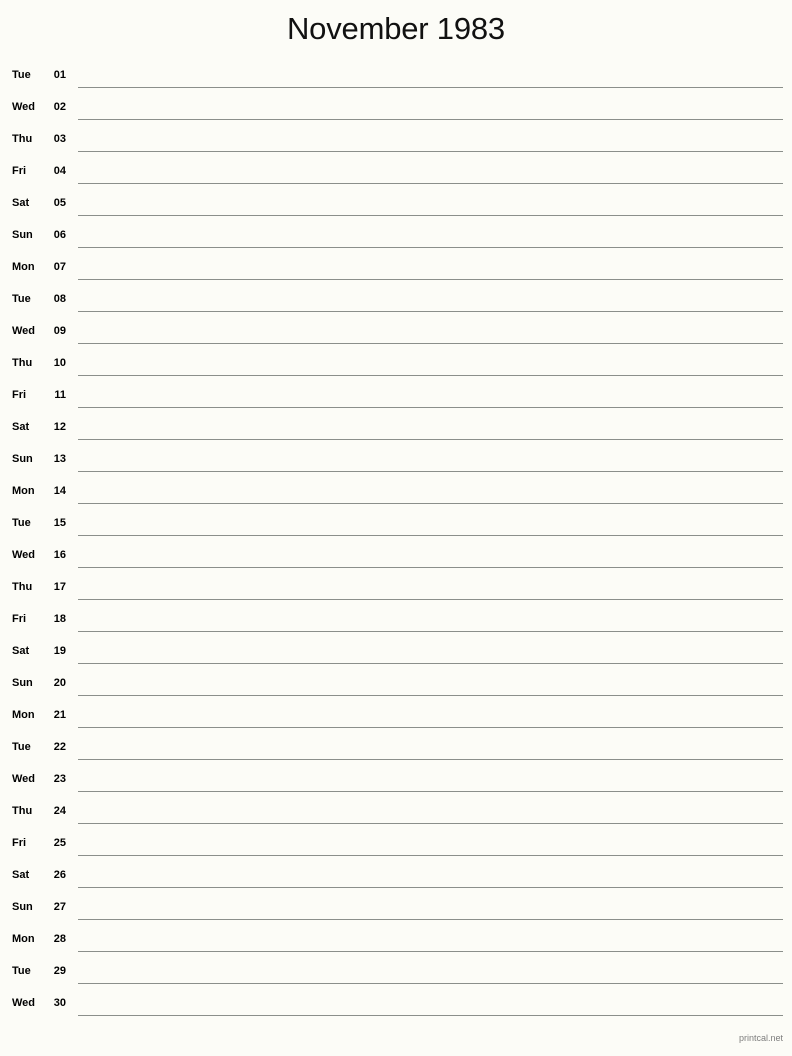  Describe the element at coordinates (396, 398) in the screenshot. I see `day-row: Fri 11` at that location.